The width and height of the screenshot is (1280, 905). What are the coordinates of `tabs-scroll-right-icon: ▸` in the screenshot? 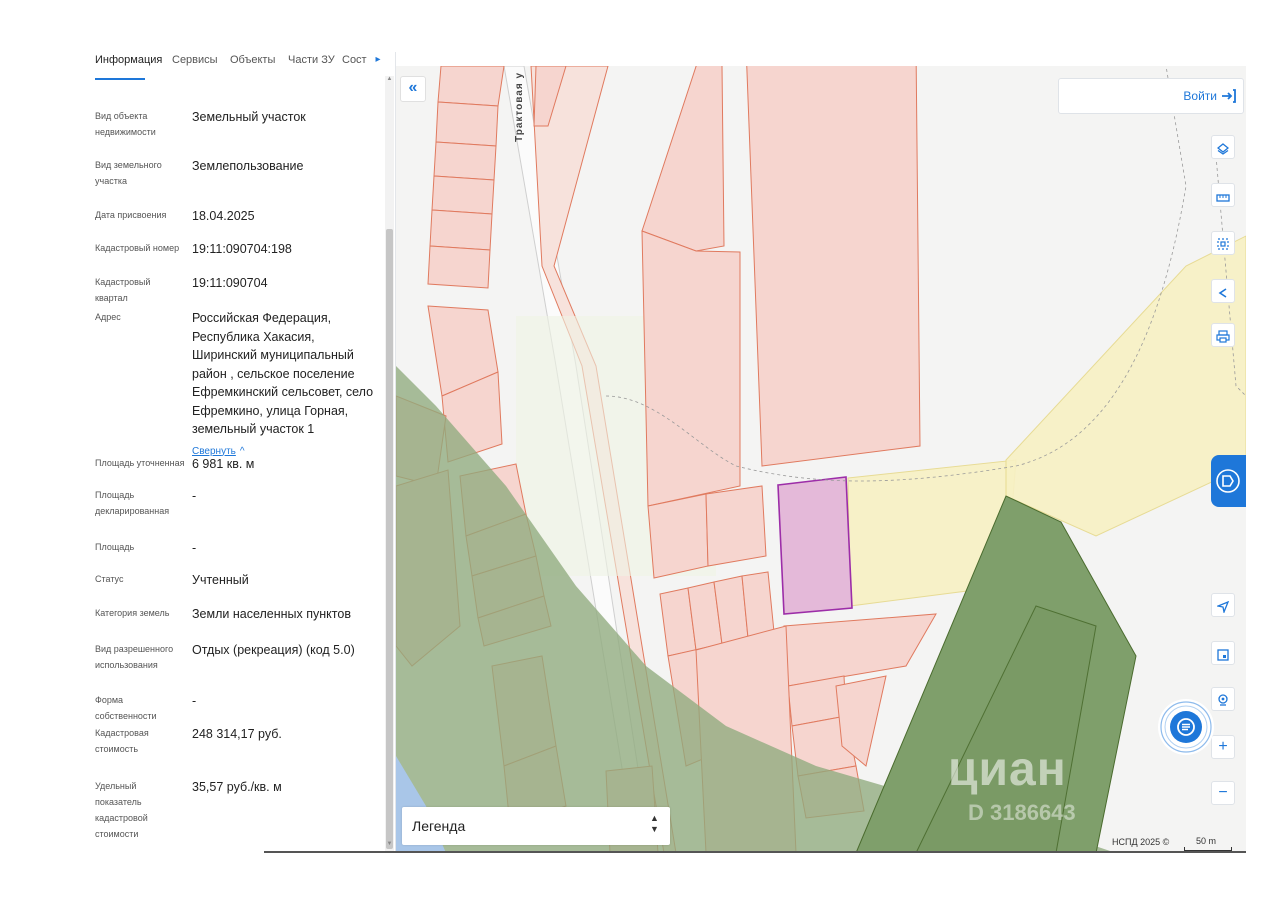 It's located at (378, 62).